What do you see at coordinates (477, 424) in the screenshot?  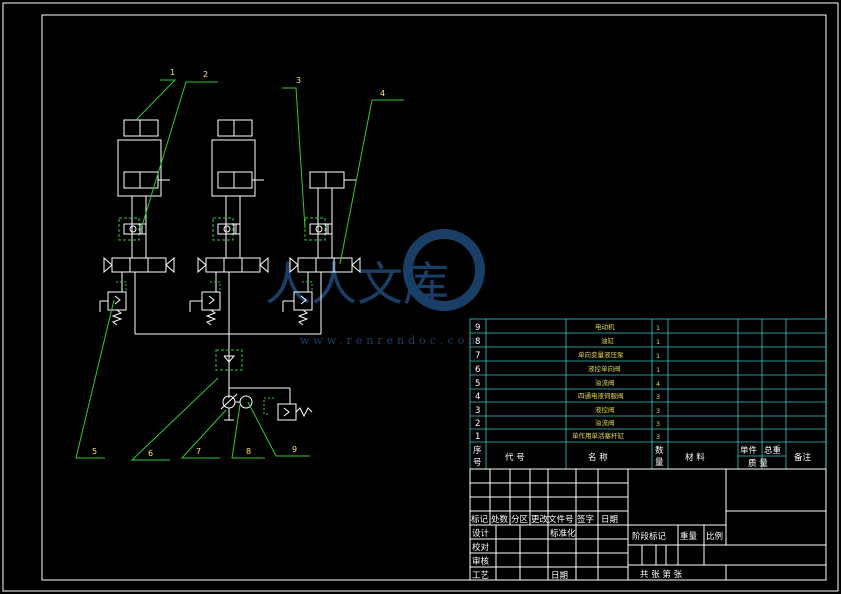 I see `bom-row-no: 2` at bounding box center [477, 424].